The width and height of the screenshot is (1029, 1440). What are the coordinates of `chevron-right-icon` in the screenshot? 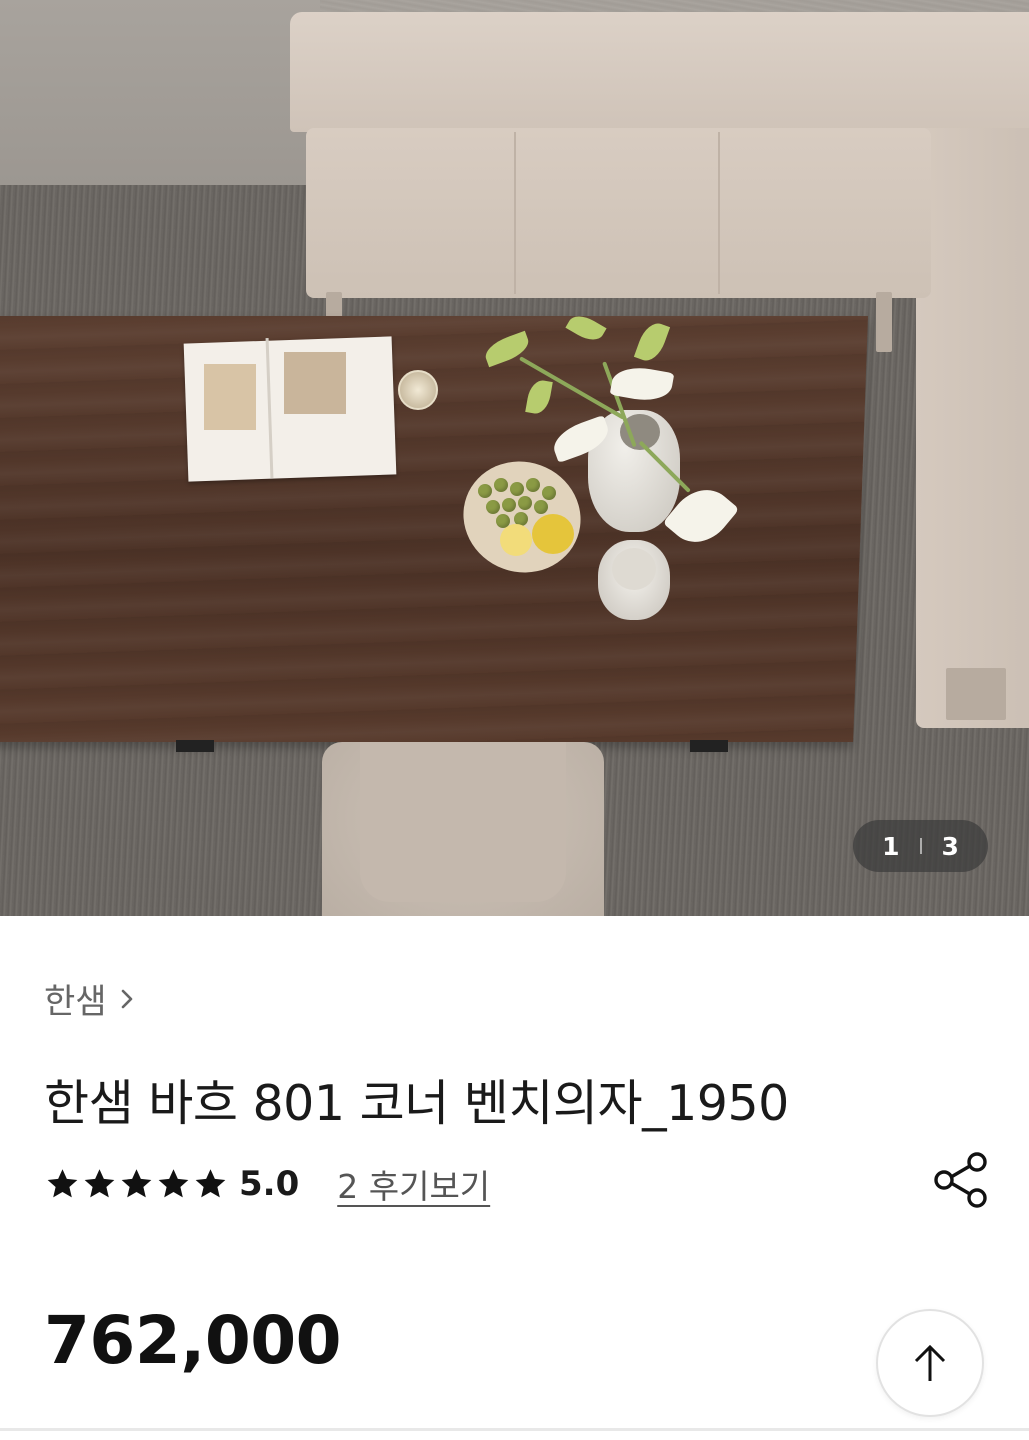 It's located at (126, 998).